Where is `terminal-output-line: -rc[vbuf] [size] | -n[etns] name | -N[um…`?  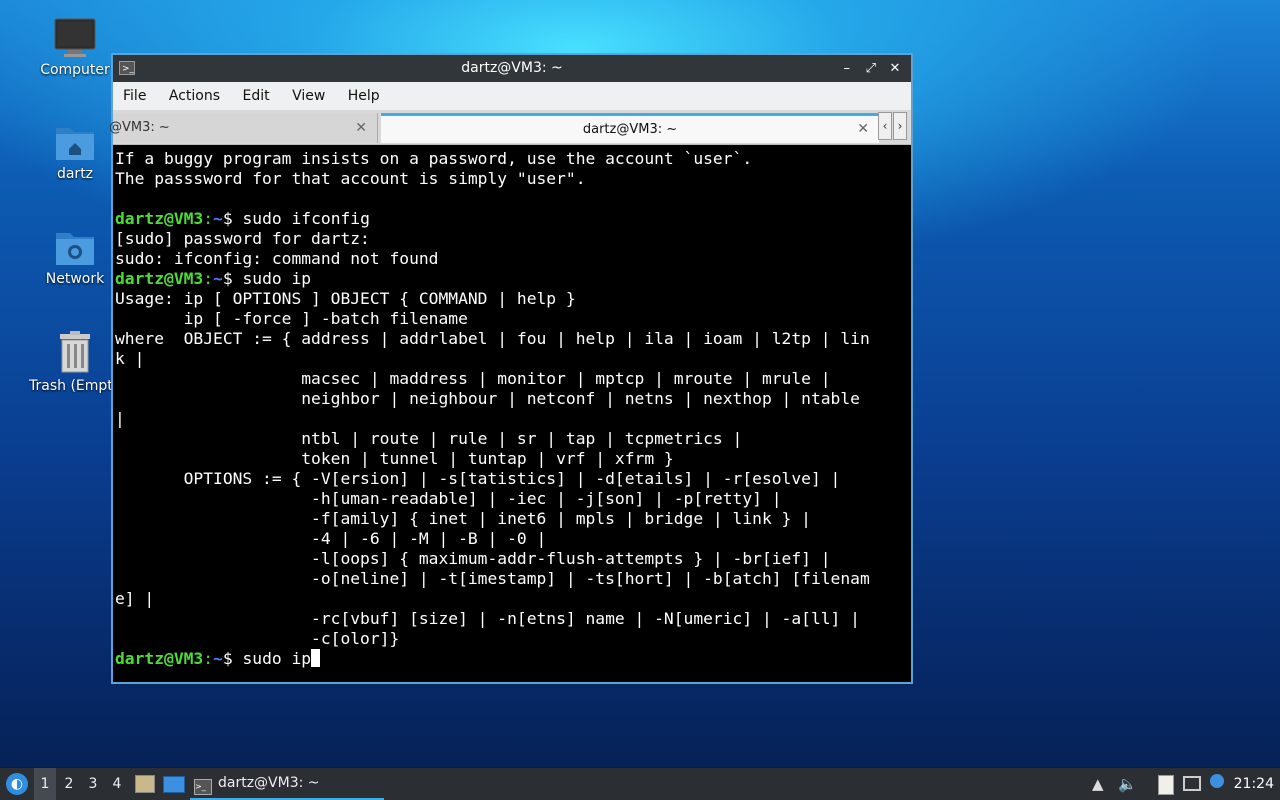
terminal-output-line: -rc[vbuf] [size] | -n[etns] name | -N[um… is located at coordinates (512, 619).